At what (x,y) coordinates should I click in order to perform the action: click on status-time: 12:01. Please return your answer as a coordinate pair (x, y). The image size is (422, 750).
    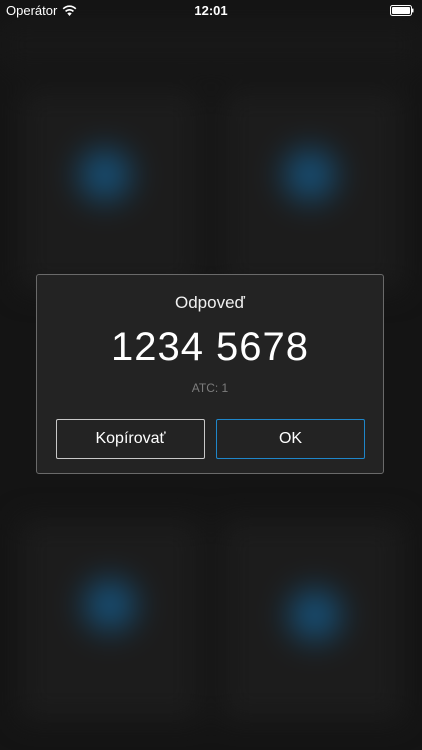
    Looking at the image, I should click on (211, 10).